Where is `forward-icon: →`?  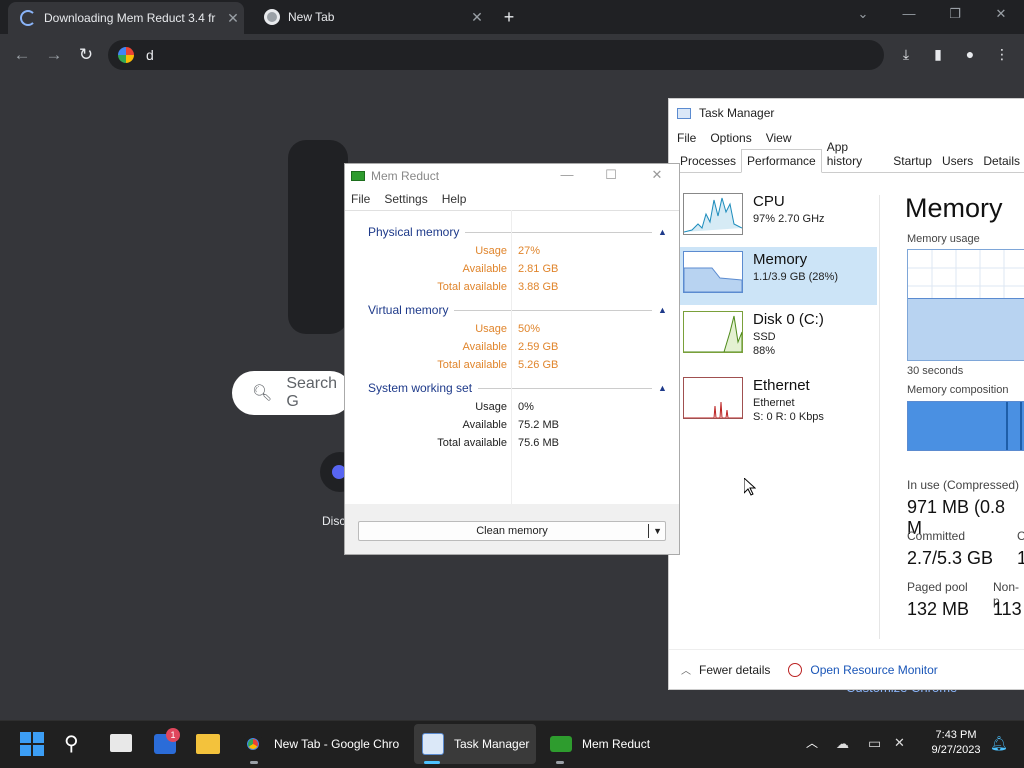 forward-icon: → is located at coordinates (54, 55).